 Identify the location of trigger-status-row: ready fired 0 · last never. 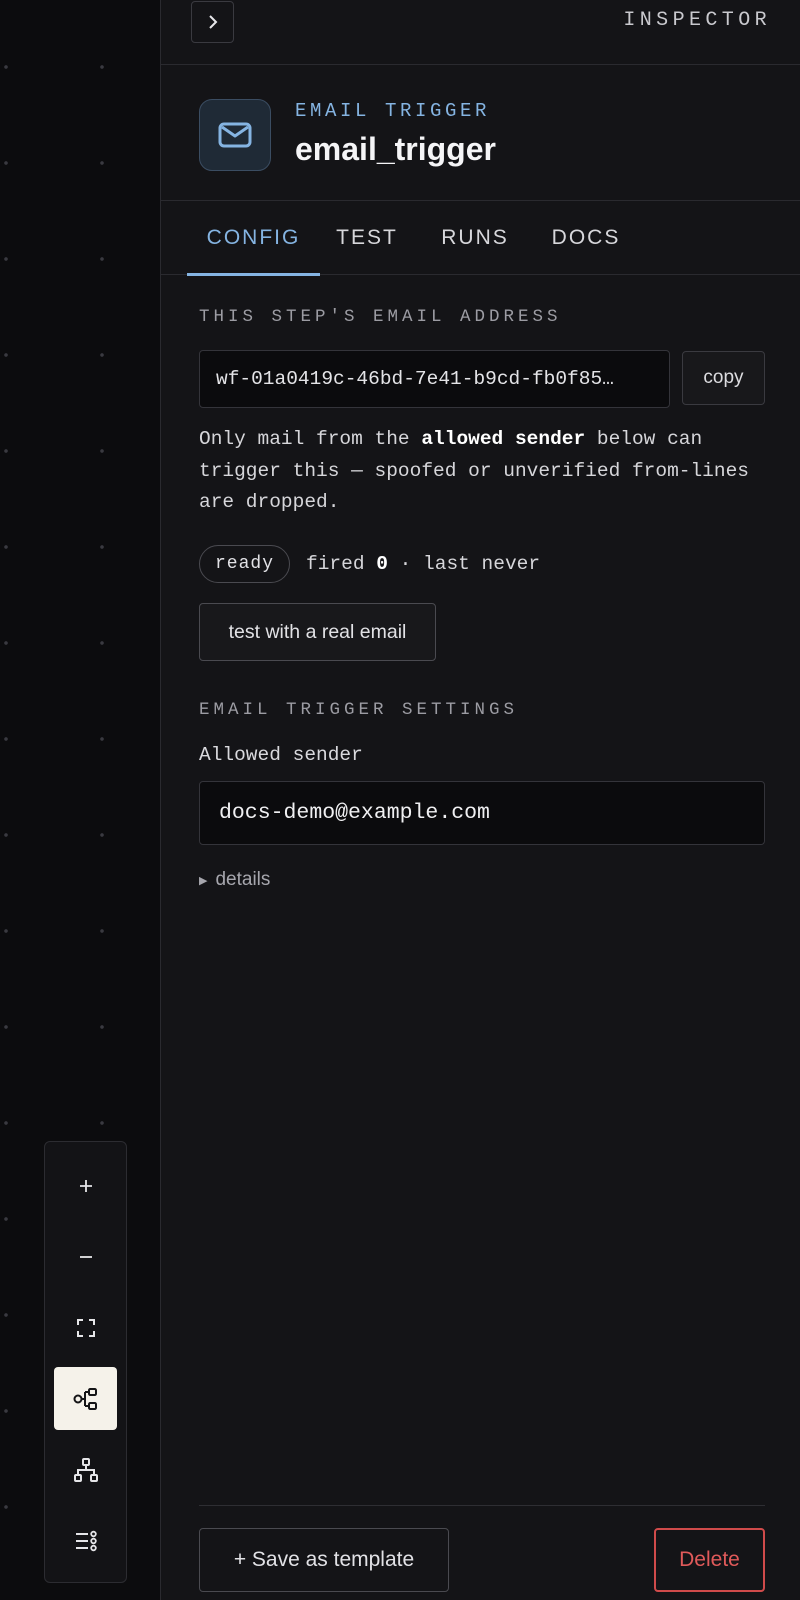
(369, 564).